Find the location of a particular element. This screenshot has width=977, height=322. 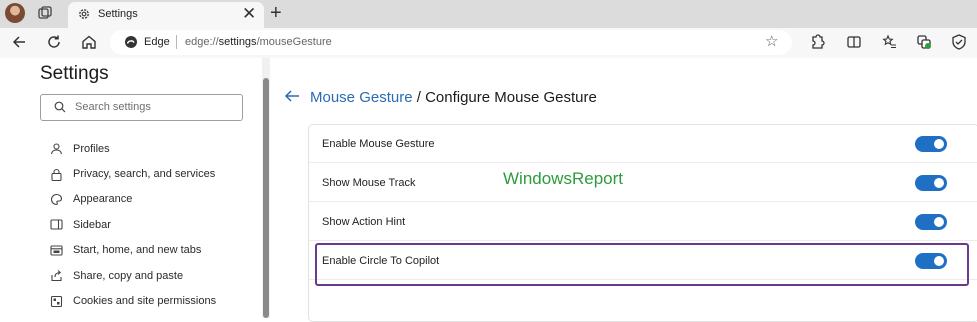

setting-row-show-mouse-track: Show Mouse Track is located at coordinates (643, 183).